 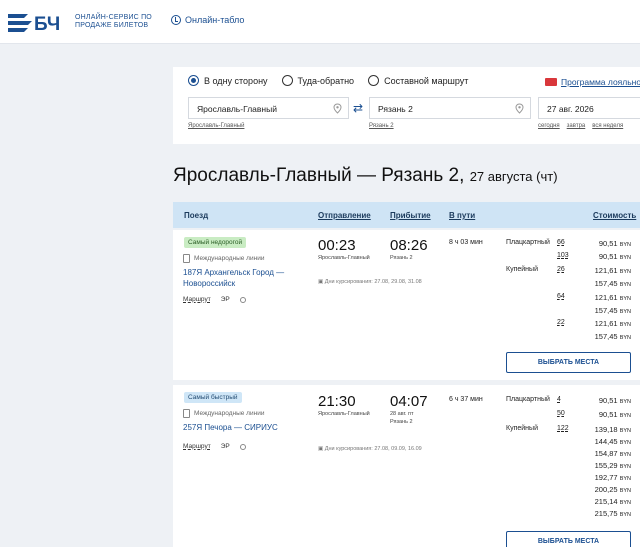 What do you see at coordinates (576, 126) in the screenshot?
I see `date-hint-tomorrow: завтра` at bounding box center [576, 126].